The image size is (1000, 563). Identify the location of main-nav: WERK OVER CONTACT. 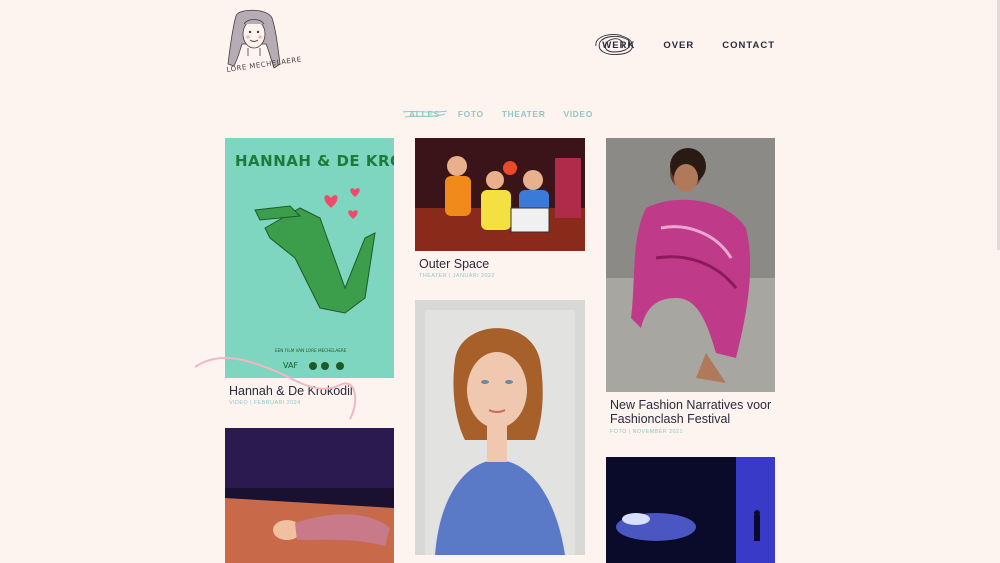
(685, 44).